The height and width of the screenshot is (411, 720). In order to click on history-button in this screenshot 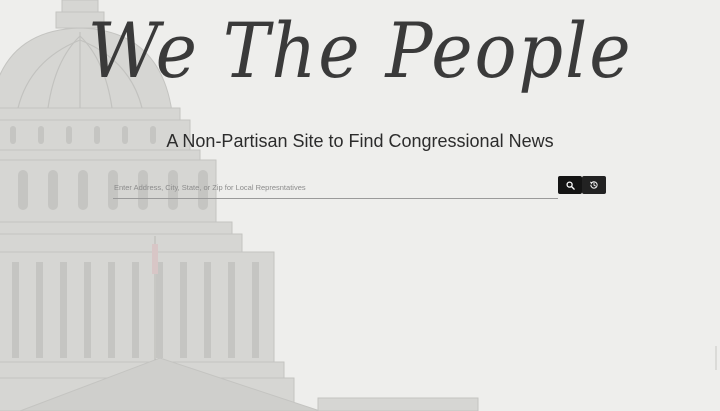, I will do `click(594, 185)`.